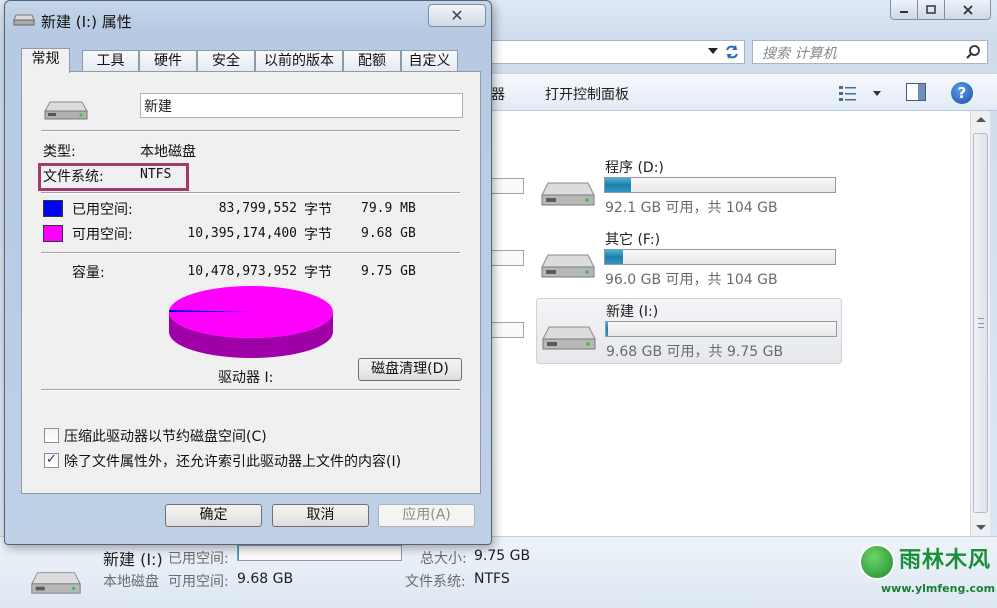 The height and width of the screenshot is (608, 997). I want to click on filesystem-highlight, so click(113, 177).